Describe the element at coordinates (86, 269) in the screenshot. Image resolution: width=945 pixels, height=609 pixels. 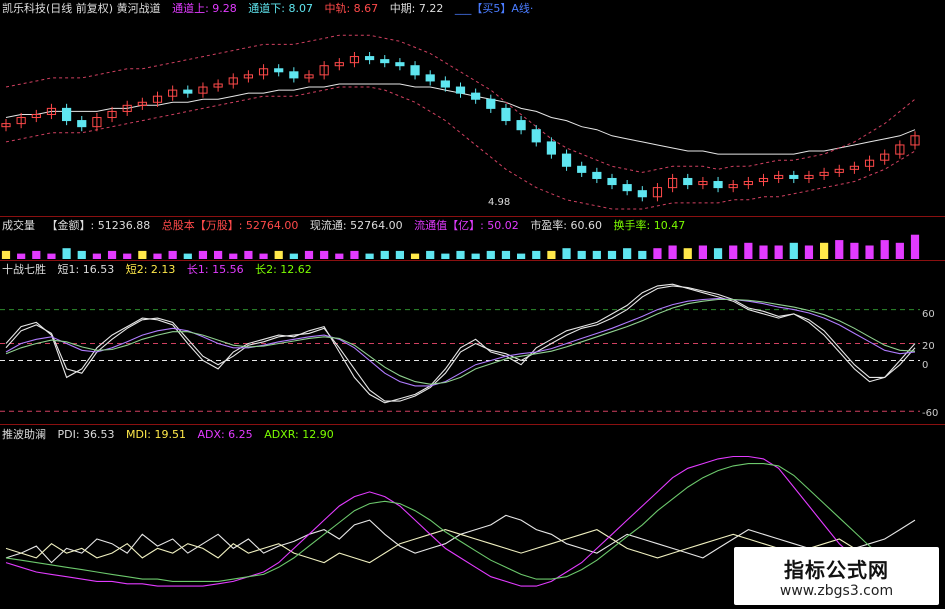
I see `short1-label: 短1: 16.53` at that location.